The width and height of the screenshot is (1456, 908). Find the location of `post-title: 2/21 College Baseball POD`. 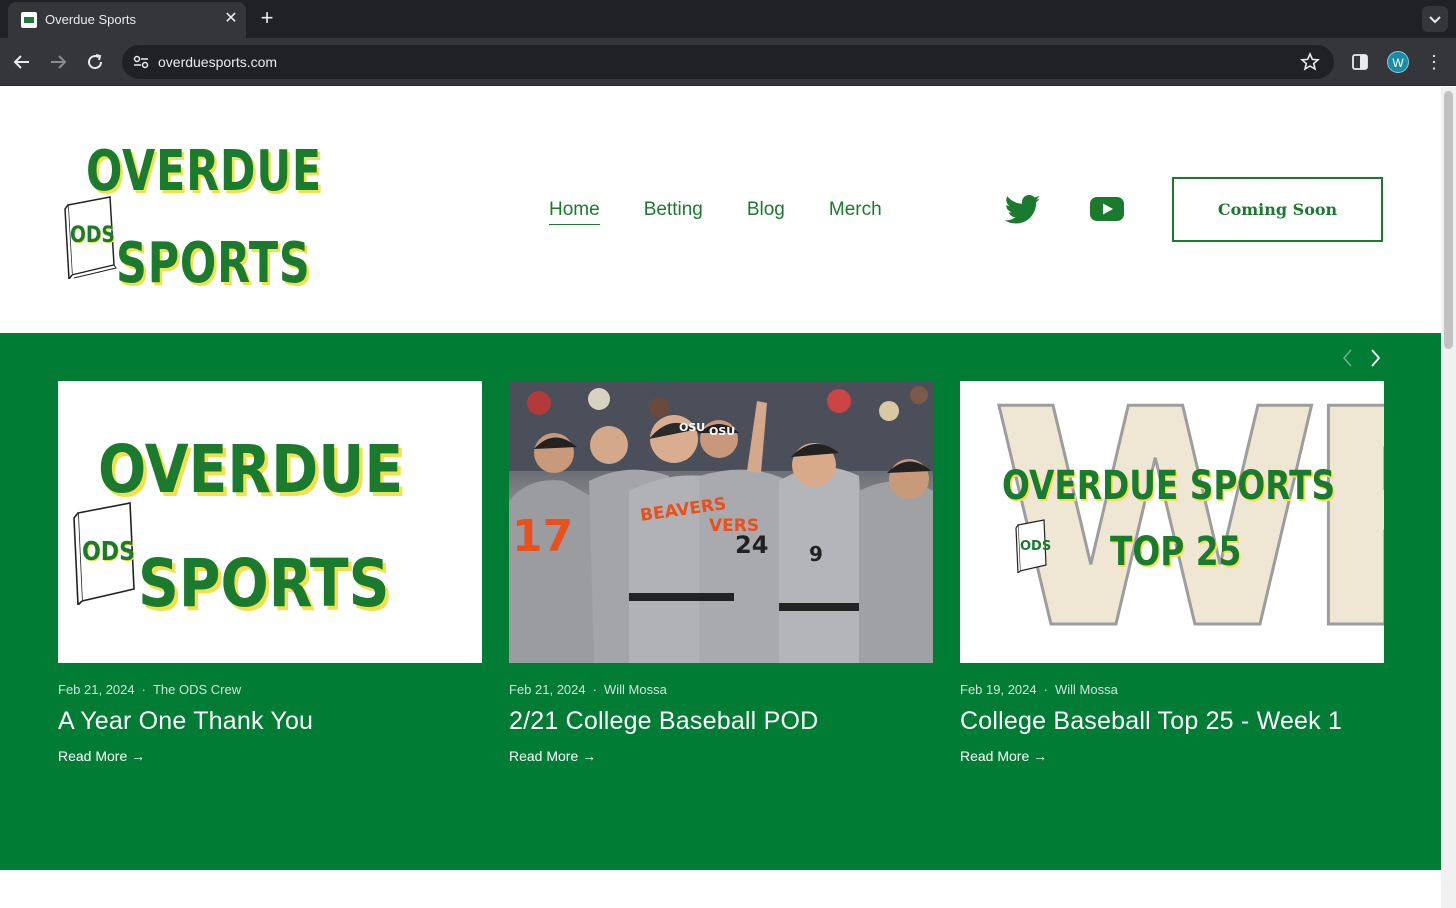

post-title: 2/21 College Baseball POD is located at coordinates (721, 721).